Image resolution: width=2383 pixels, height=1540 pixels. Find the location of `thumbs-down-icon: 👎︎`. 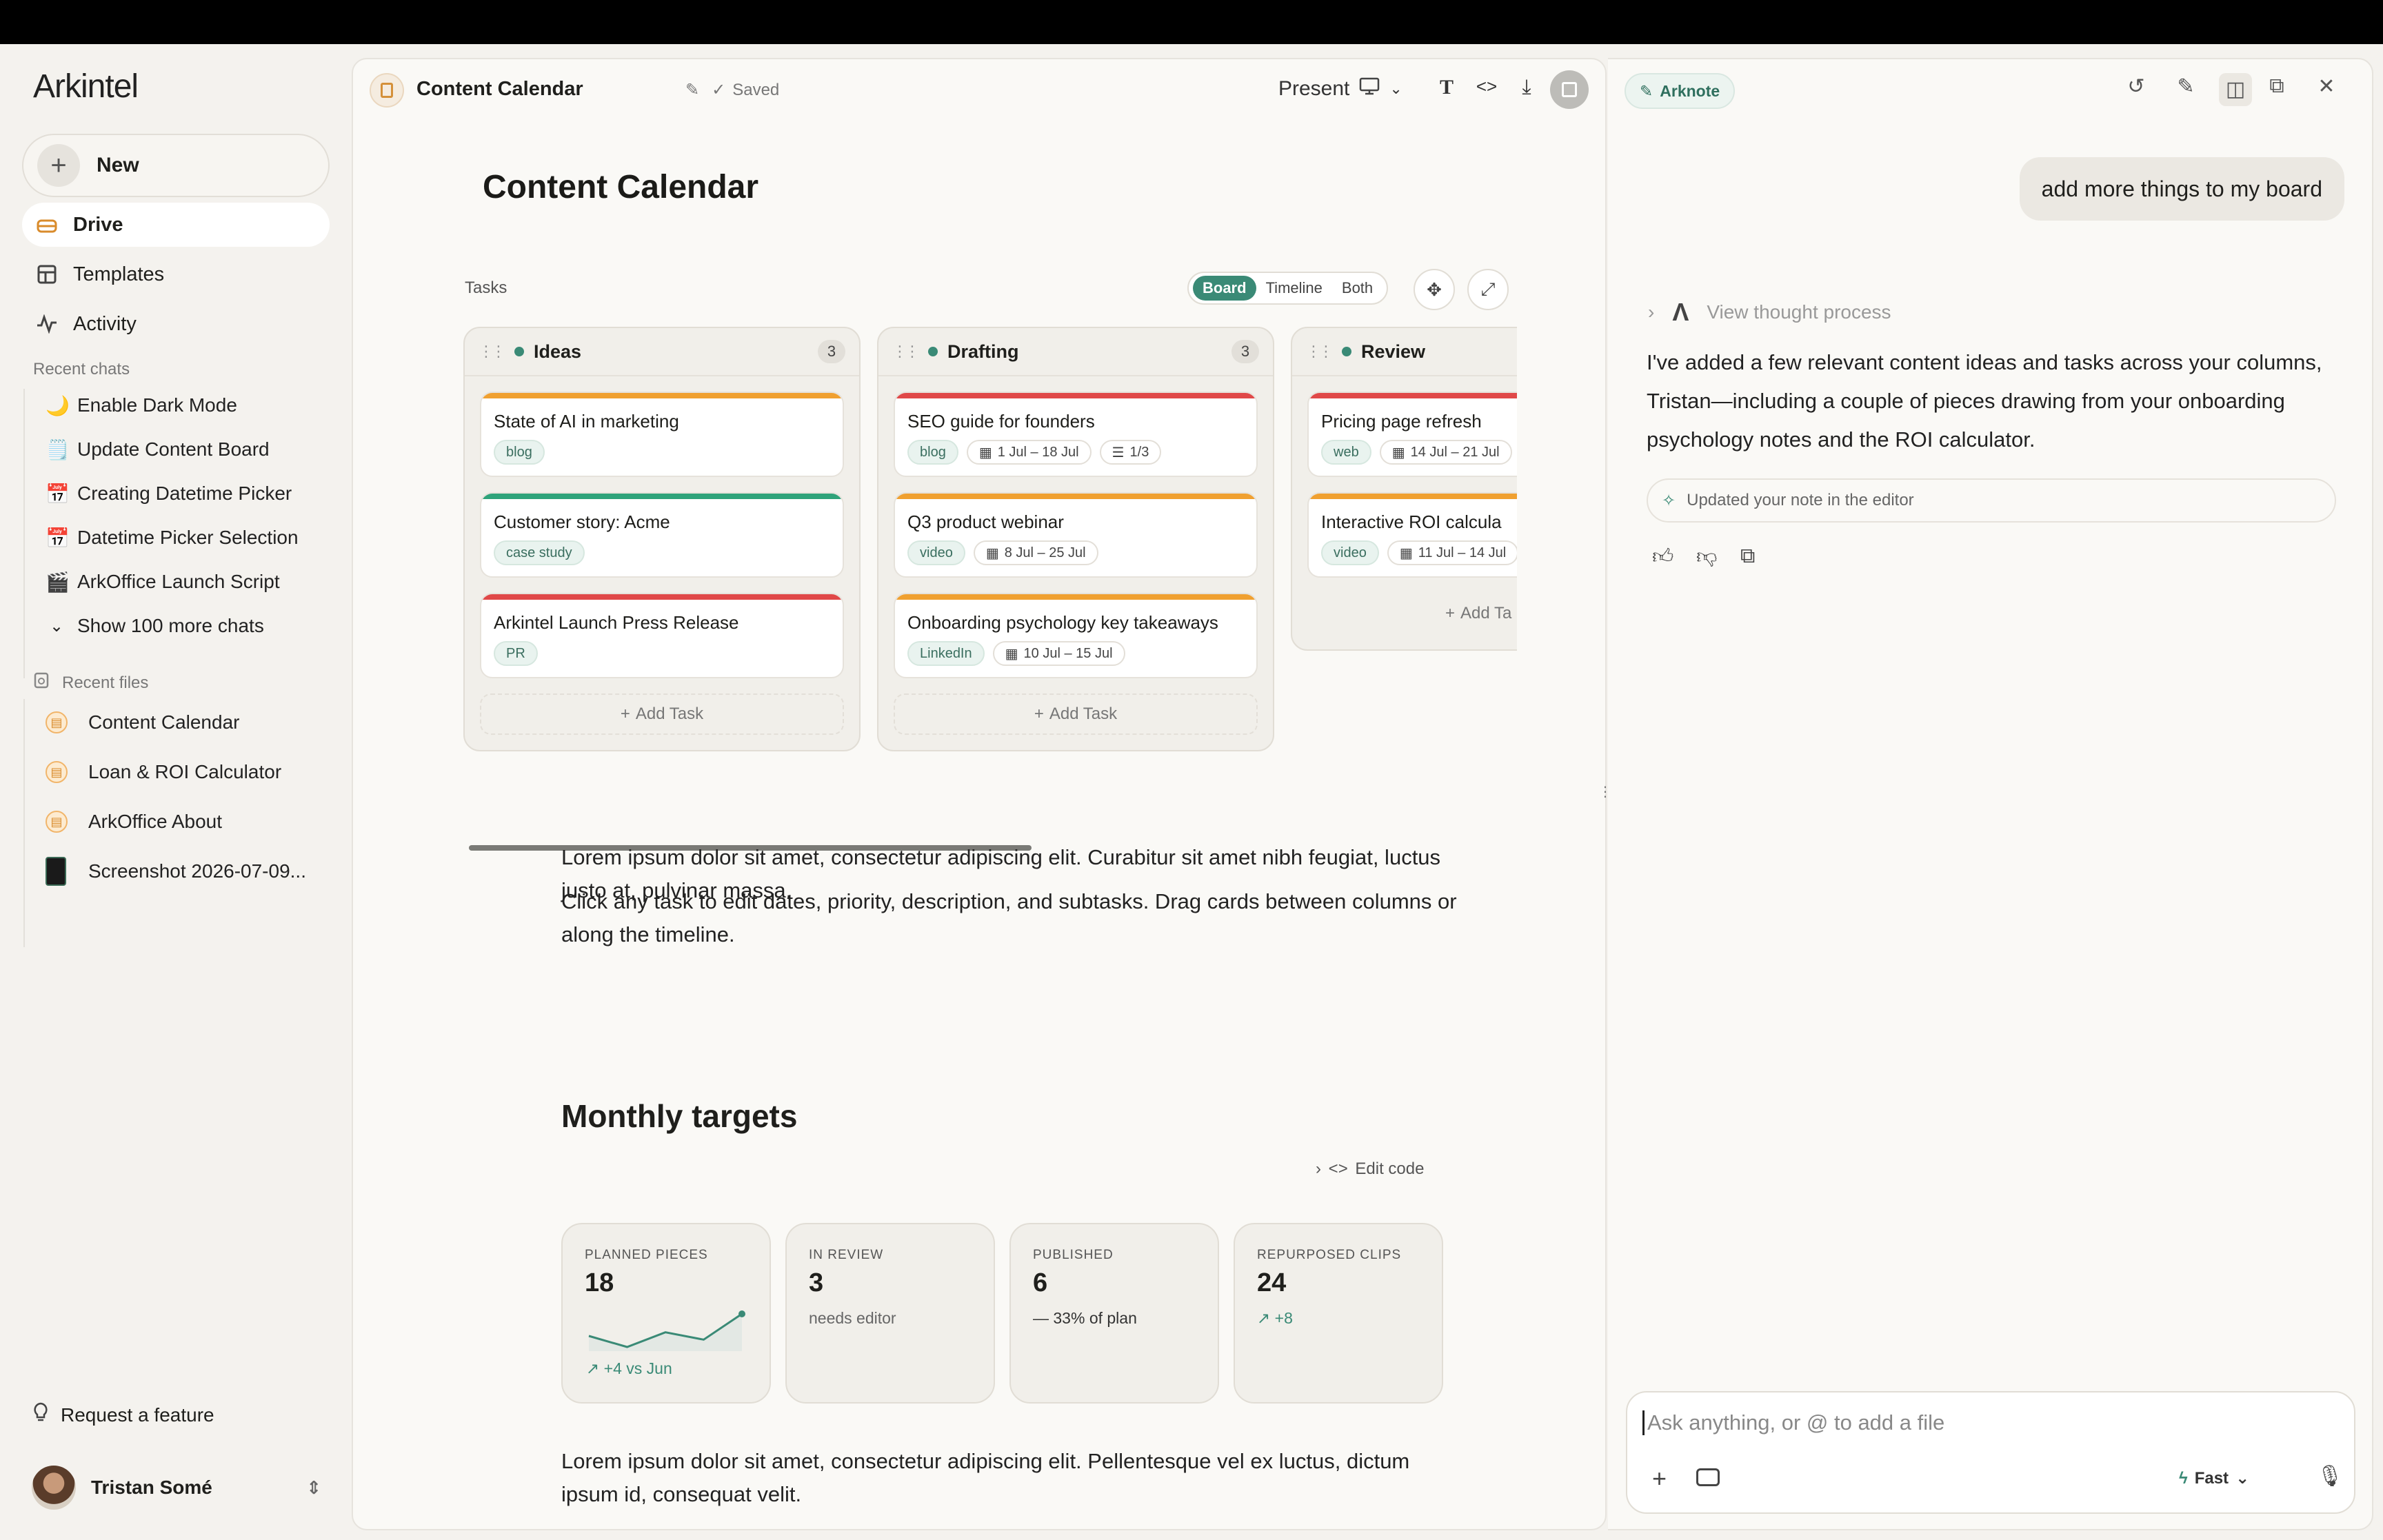

thumbs-down-icon: 👎︎ is located at coordinates (1706, 557).